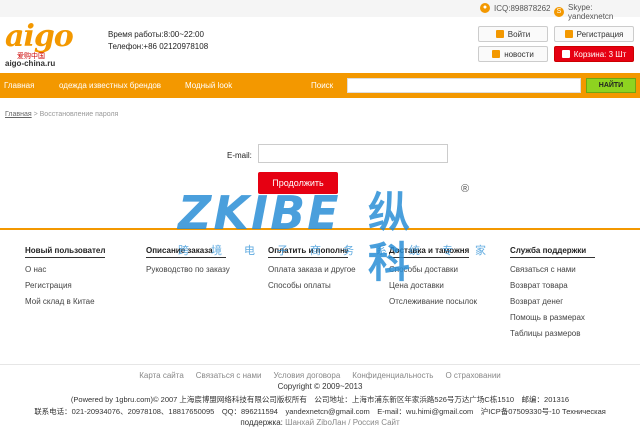 This screenshot has height=446, width=640. I want to click on cart-label: Корзина: 3 Шт, so click(600, 54).